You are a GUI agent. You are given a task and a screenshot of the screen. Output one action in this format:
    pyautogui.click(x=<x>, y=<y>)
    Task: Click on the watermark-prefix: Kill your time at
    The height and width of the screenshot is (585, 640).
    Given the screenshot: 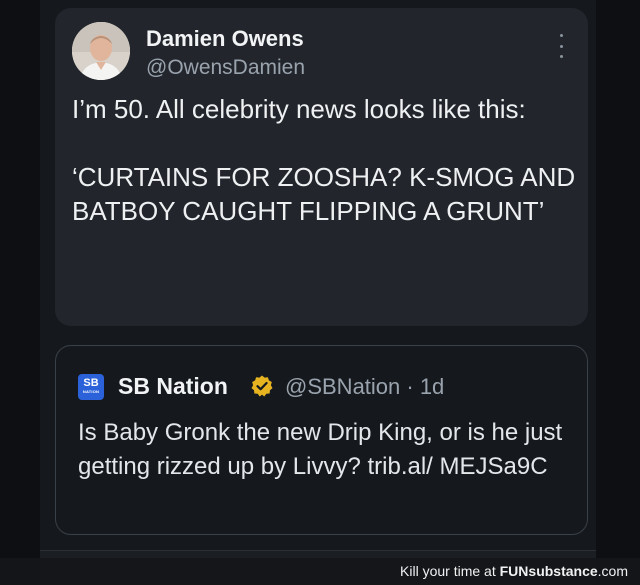 What is the action you would take?
    pyautogui.click(x=450, y=571)
    